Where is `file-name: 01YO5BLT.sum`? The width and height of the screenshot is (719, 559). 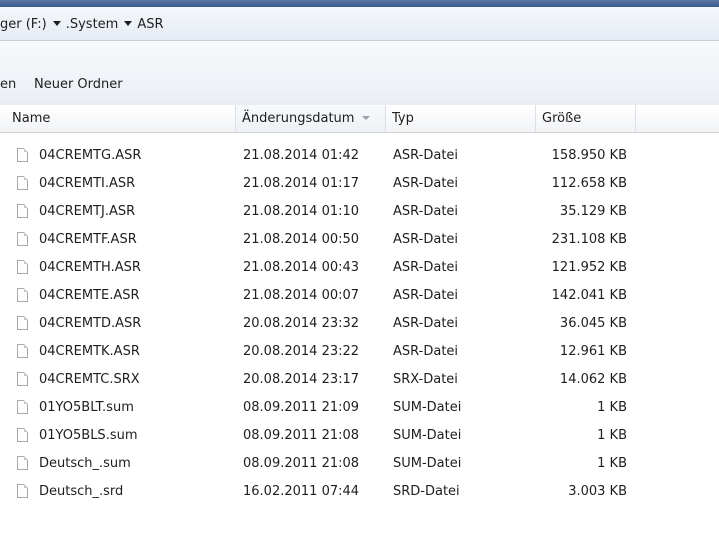 file-name: 01YO5BLT.sum is located at coordinates (86, 408).